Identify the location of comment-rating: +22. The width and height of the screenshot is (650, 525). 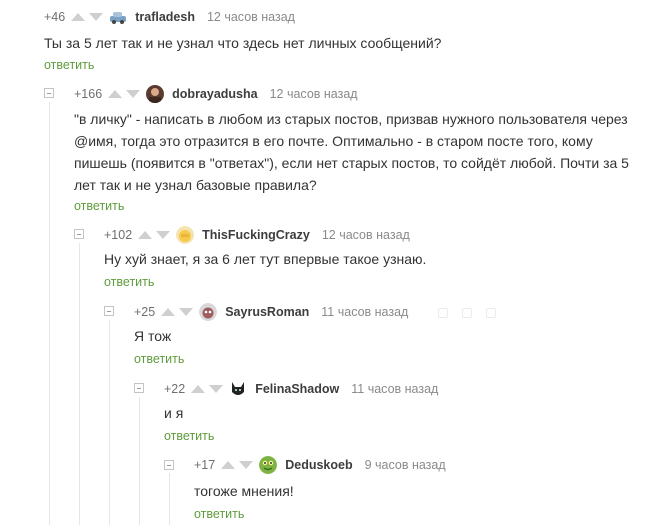
(175, 389).